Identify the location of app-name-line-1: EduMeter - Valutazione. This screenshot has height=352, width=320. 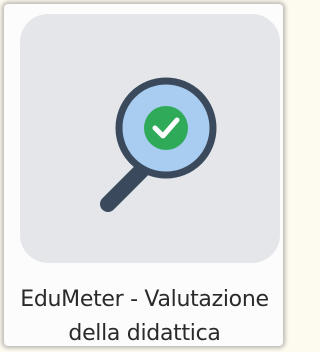
(144, 299).